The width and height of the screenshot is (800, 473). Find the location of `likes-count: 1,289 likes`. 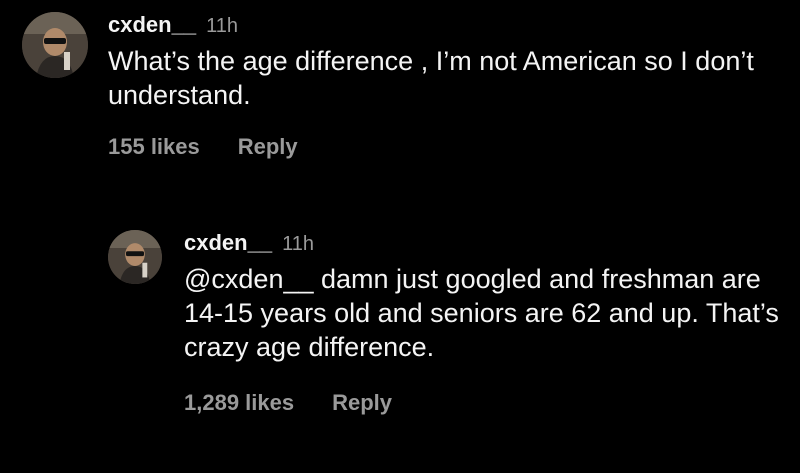

likes-count: 1,289 likes is located at coordinates (239, 403).